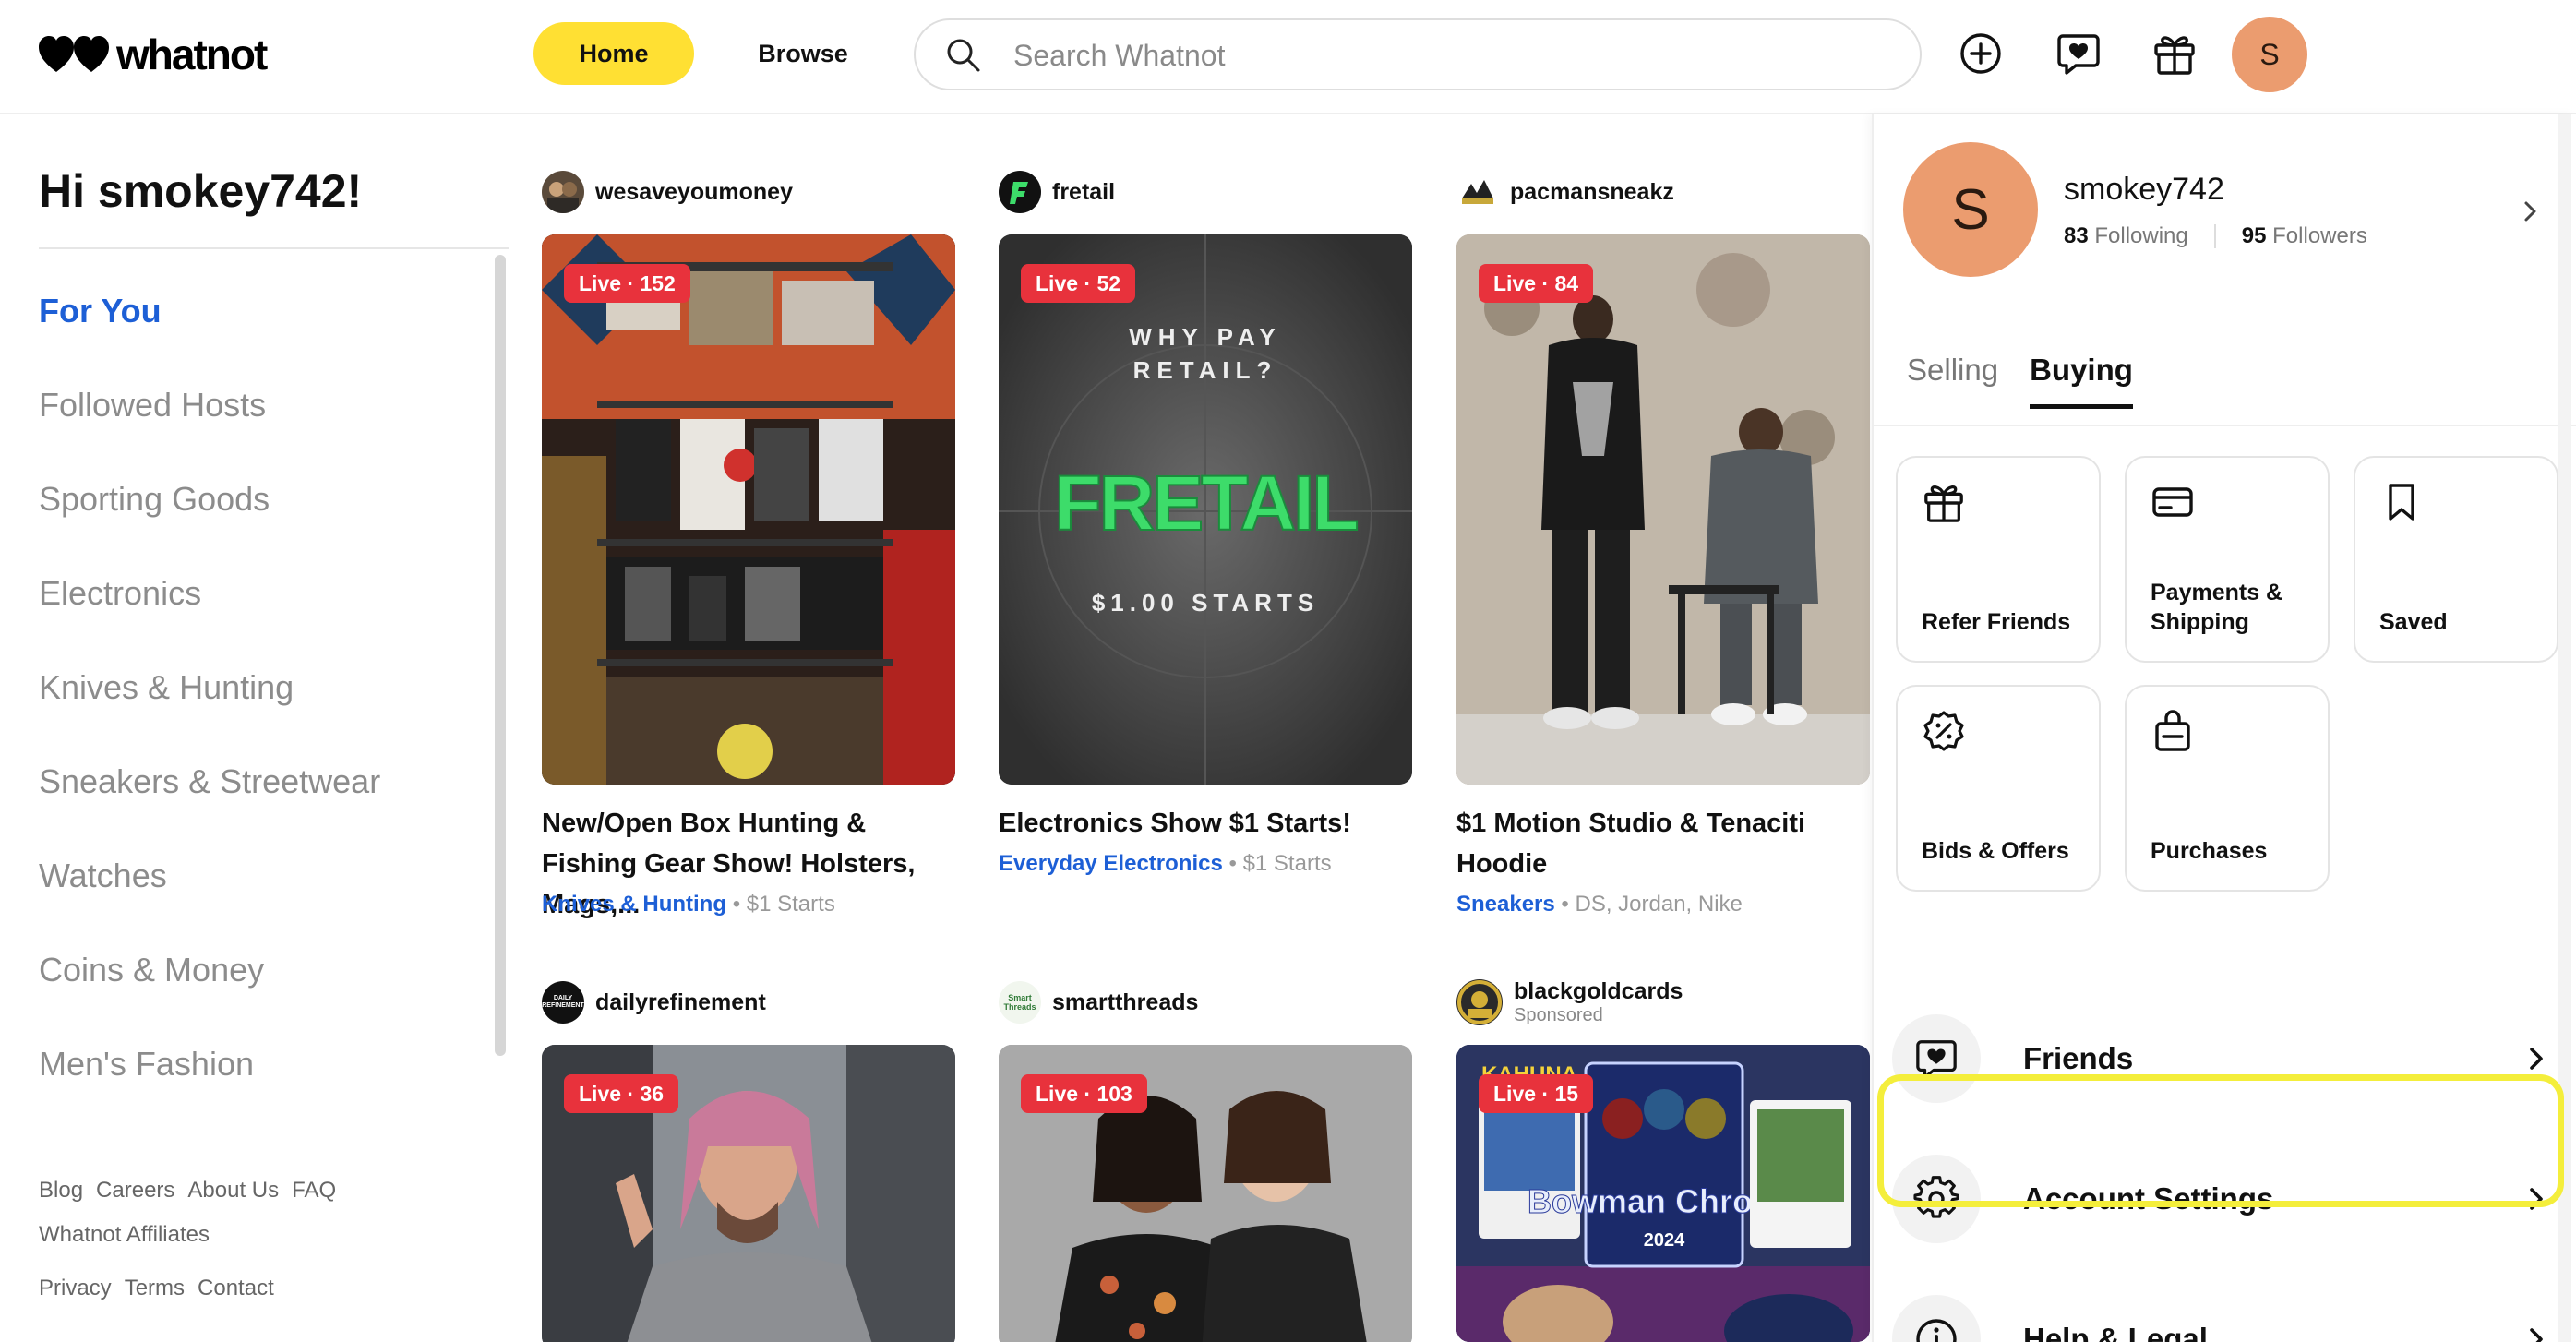  Describe the element at coordinates (270, 311) in the screenshot. I see `category-for-you: For You` at that location.